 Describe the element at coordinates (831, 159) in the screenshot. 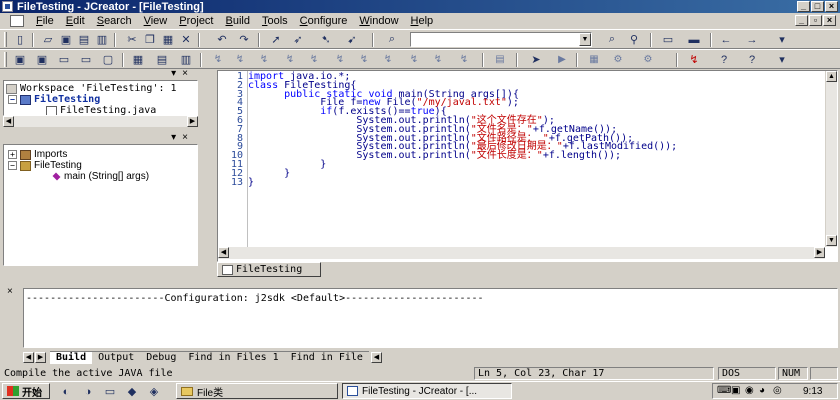

I see `editor-vscrollbar: ▲ ▼` at that location.